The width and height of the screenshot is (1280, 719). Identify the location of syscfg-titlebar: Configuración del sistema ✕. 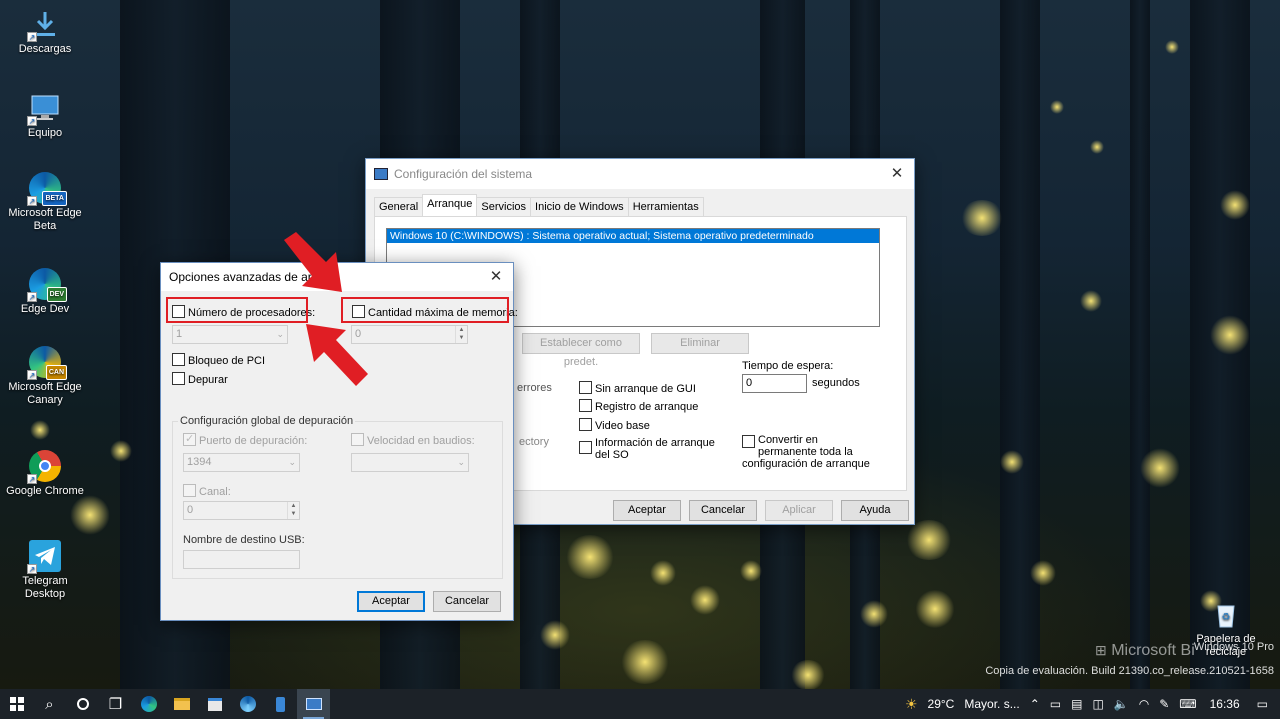
(640, 174).